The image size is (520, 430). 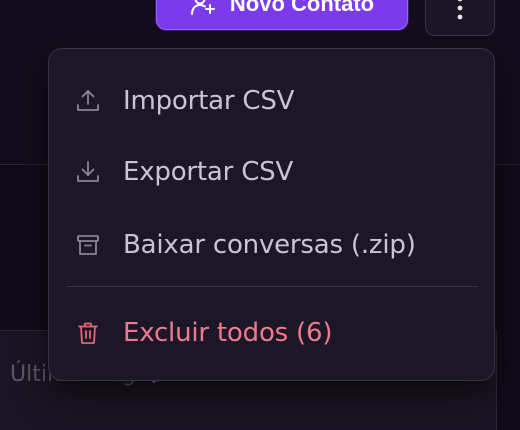 I want to click on menu-item-import-csv: Importar CSV, so click(x=271, y=101).